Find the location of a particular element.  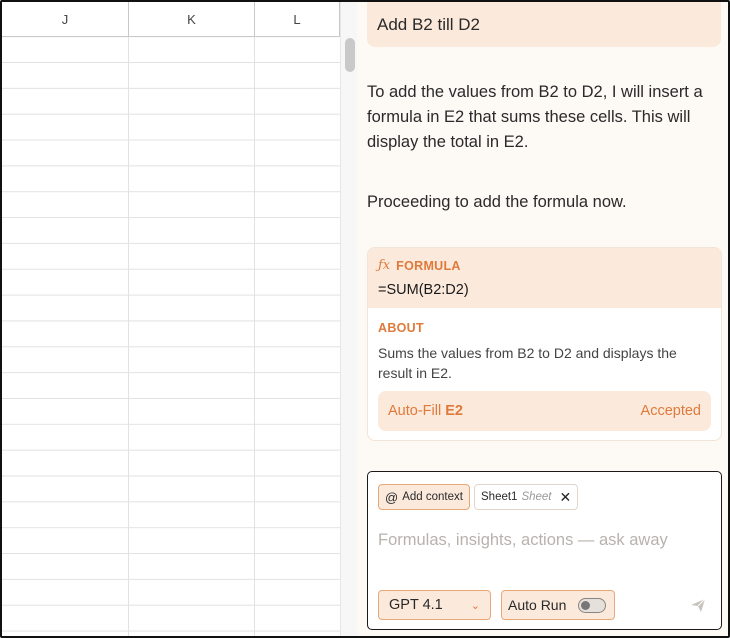

auto-run-toggle: Auto Run is located at coordinates (558, 605).